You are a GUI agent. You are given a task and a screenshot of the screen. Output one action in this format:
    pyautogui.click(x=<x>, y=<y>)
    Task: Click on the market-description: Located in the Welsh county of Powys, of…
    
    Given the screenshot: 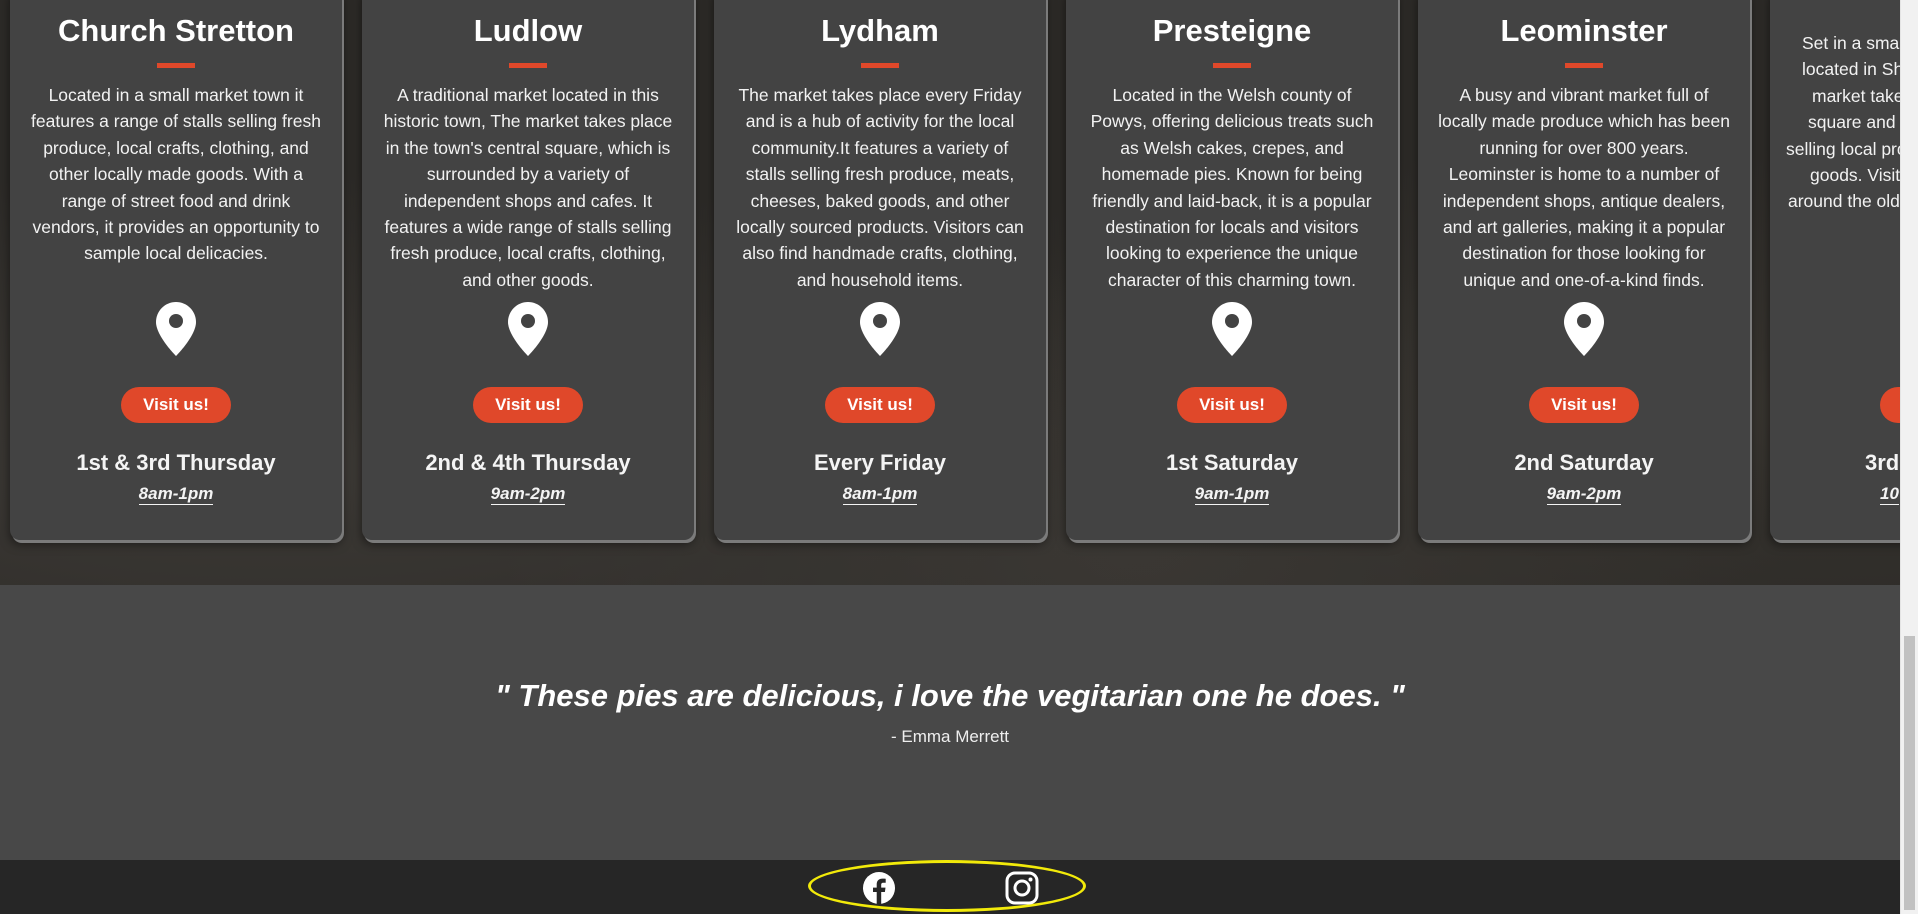 What is the action you would take?
    pyautogui.click(x=1232, y=187)
    